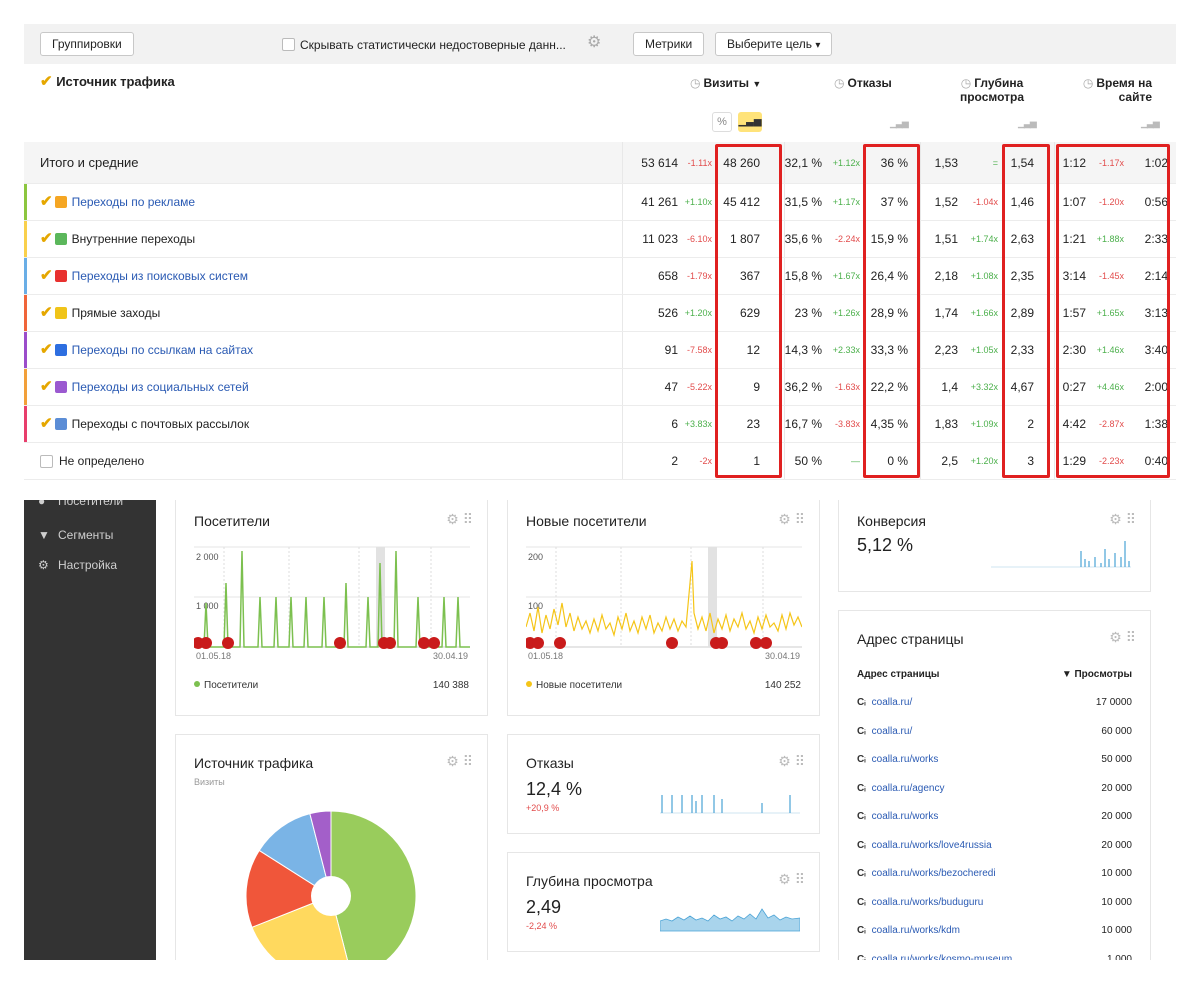  I want to click on row-name-link: Переходы из социальных сетей, so click(160, 387).